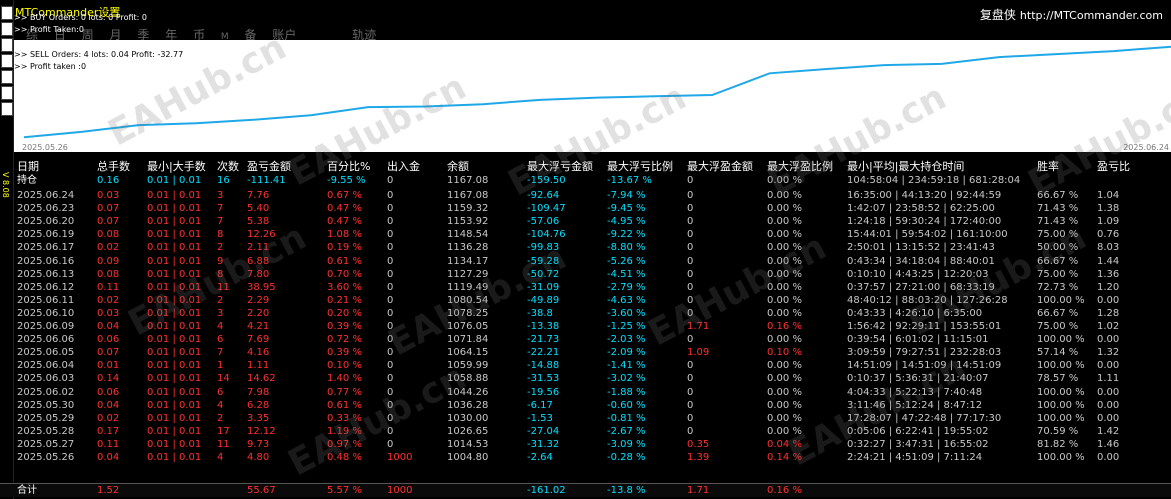 Image resolution: width=1171 pixels, height=499 pixels. What do you see at coordinates (626, 444) in the screenshot?
I see `max-float-loss-pct-cell: -3.09 %` at bounding box center [626, 444].